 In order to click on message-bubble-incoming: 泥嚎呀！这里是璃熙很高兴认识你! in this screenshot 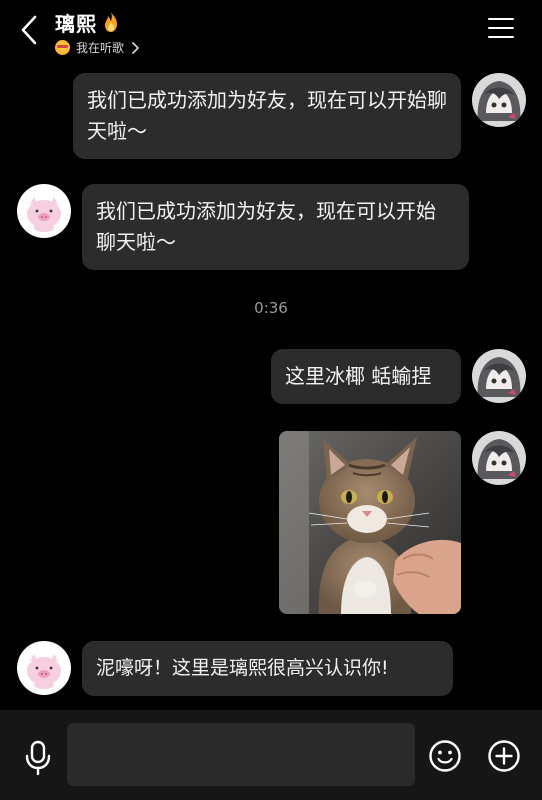, I will do `click(267, 668)`.